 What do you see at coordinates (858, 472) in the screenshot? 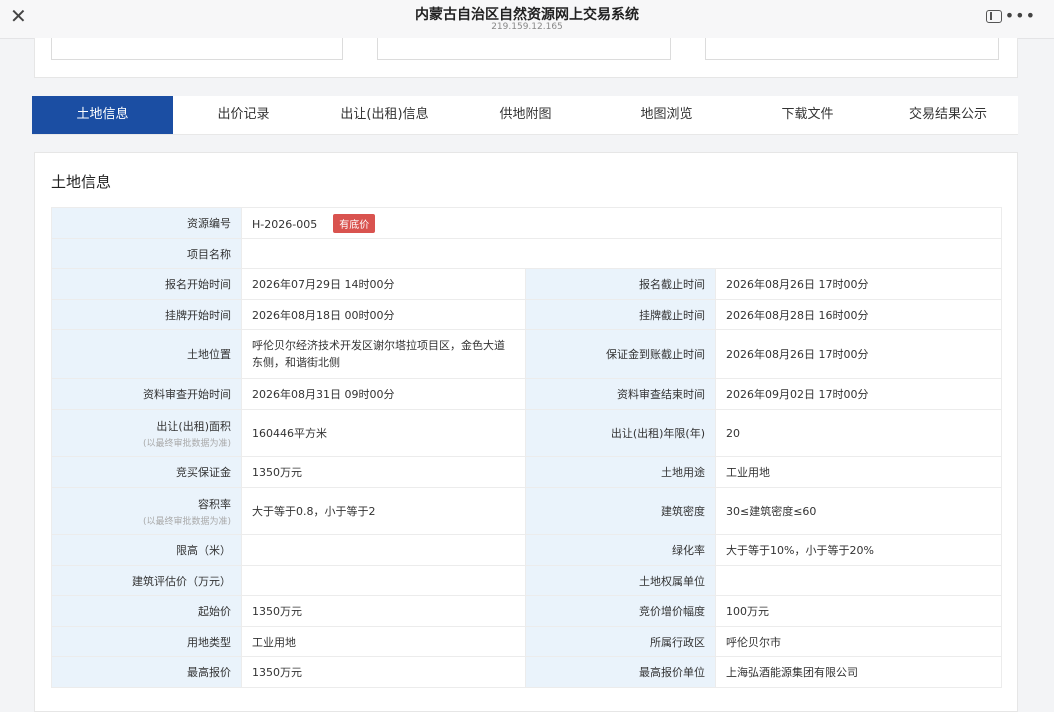
I see `value-land-use: 工业用地` at bounding box center [858, 472].